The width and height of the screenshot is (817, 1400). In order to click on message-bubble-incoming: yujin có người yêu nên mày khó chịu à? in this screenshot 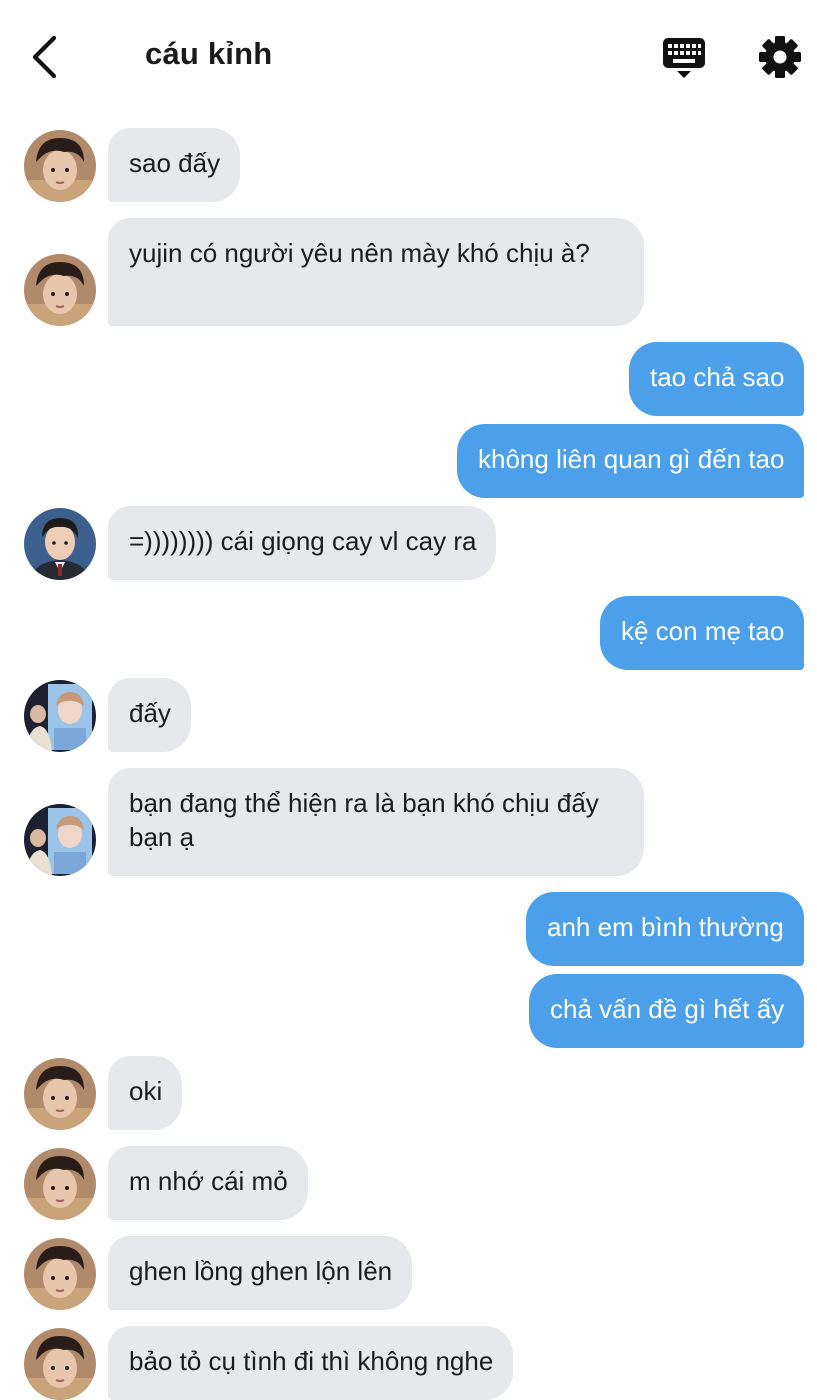, I will do `click(376, 272)`.